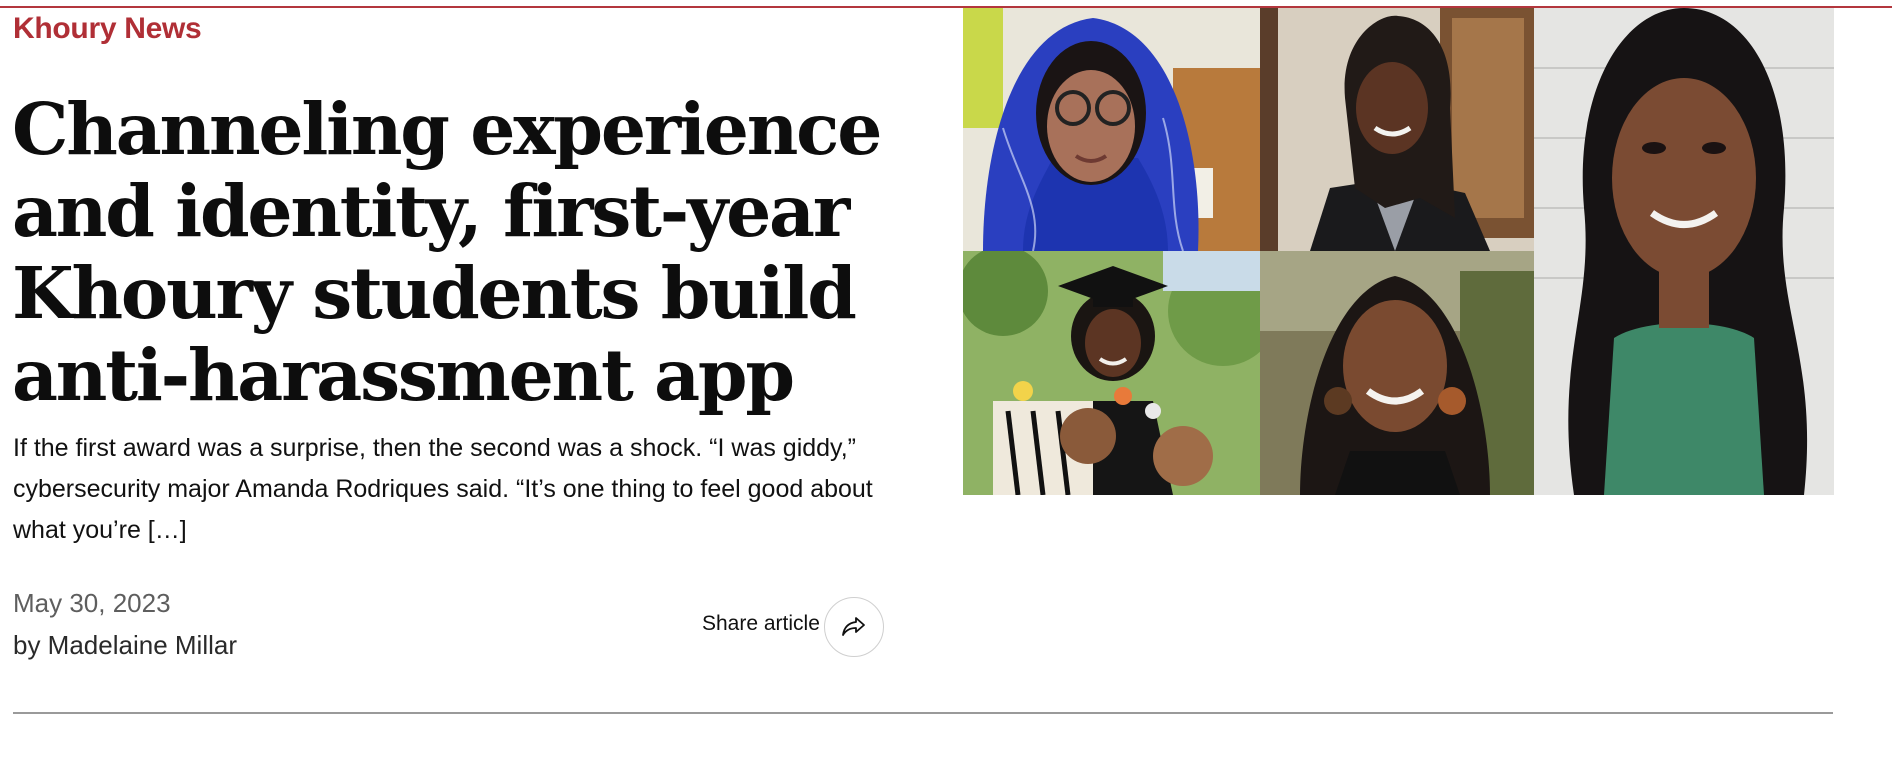 This screenshot has height=760, width=1892. Describe the element at coordinates (1684, 251) in the screenshot. I see `photo-portrait-long-hair` at that location.